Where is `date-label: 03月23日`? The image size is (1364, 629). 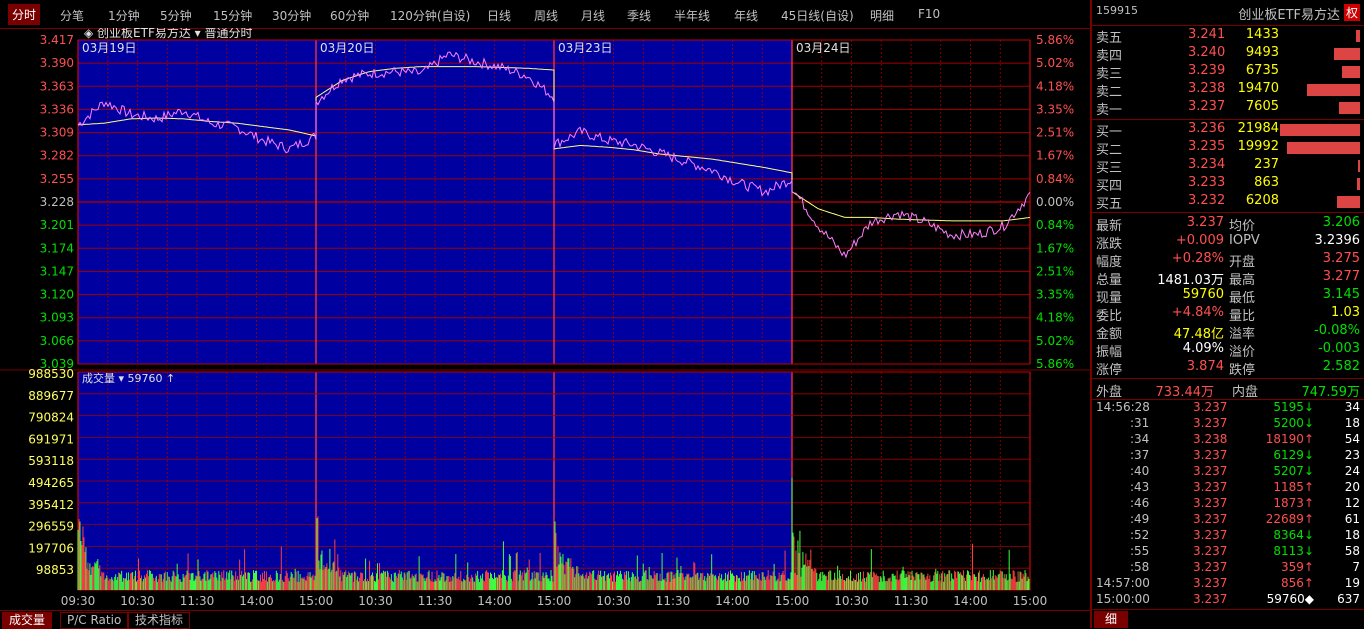
date-label: 03月23日 is located at coordinates (585, 48).